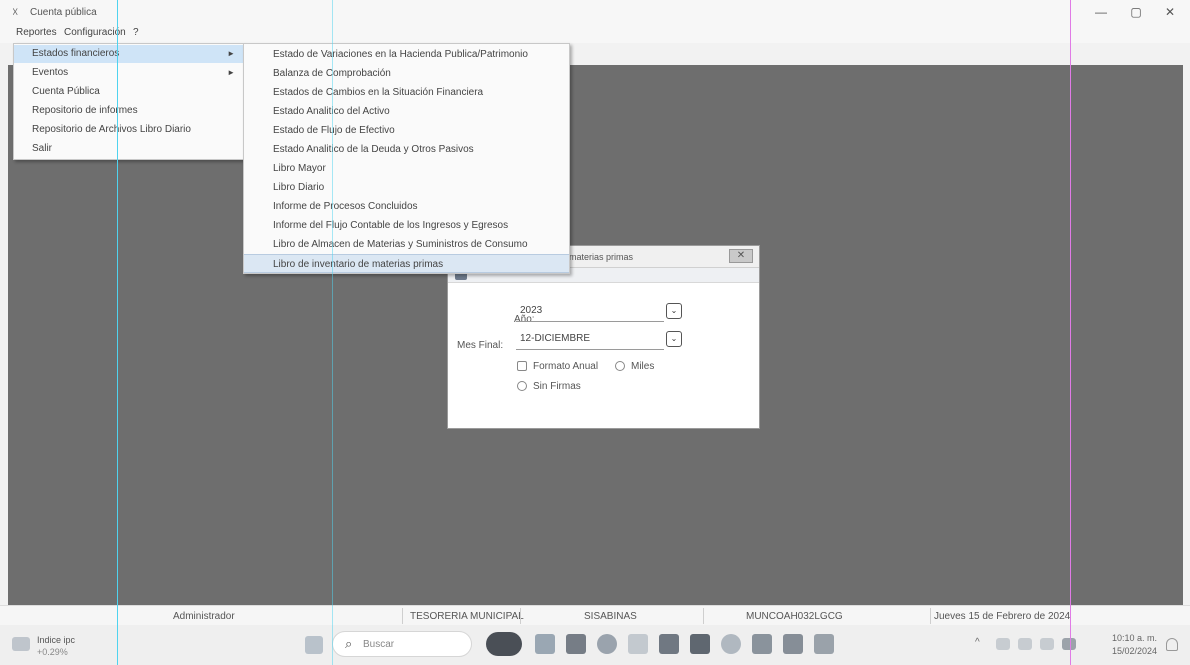  What do you see at coordinates (128, 73) in the screenshot?
I see `menu-item-eventos: Eventos ►` at bounding box center [128, 73].